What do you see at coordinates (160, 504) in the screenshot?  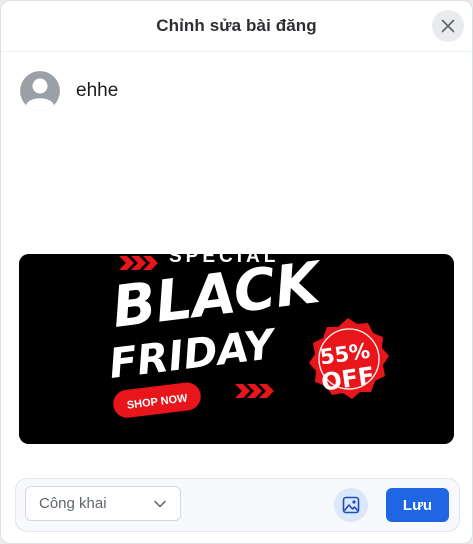 I see `chevron-down-icon` at bounding box center [160, 504].